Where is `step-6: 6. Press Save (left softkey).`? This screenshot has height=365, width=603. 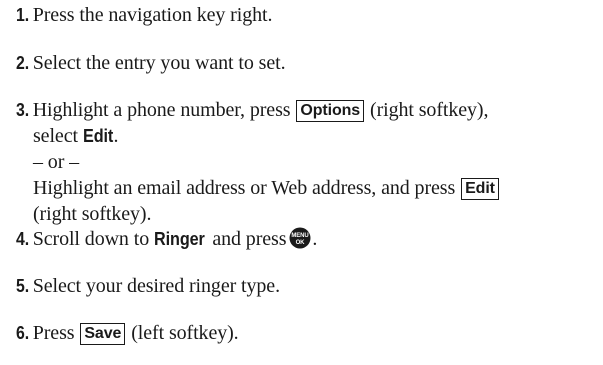 step-6: 6. Press Save (left softkey). is located at coordinates (127, 333).